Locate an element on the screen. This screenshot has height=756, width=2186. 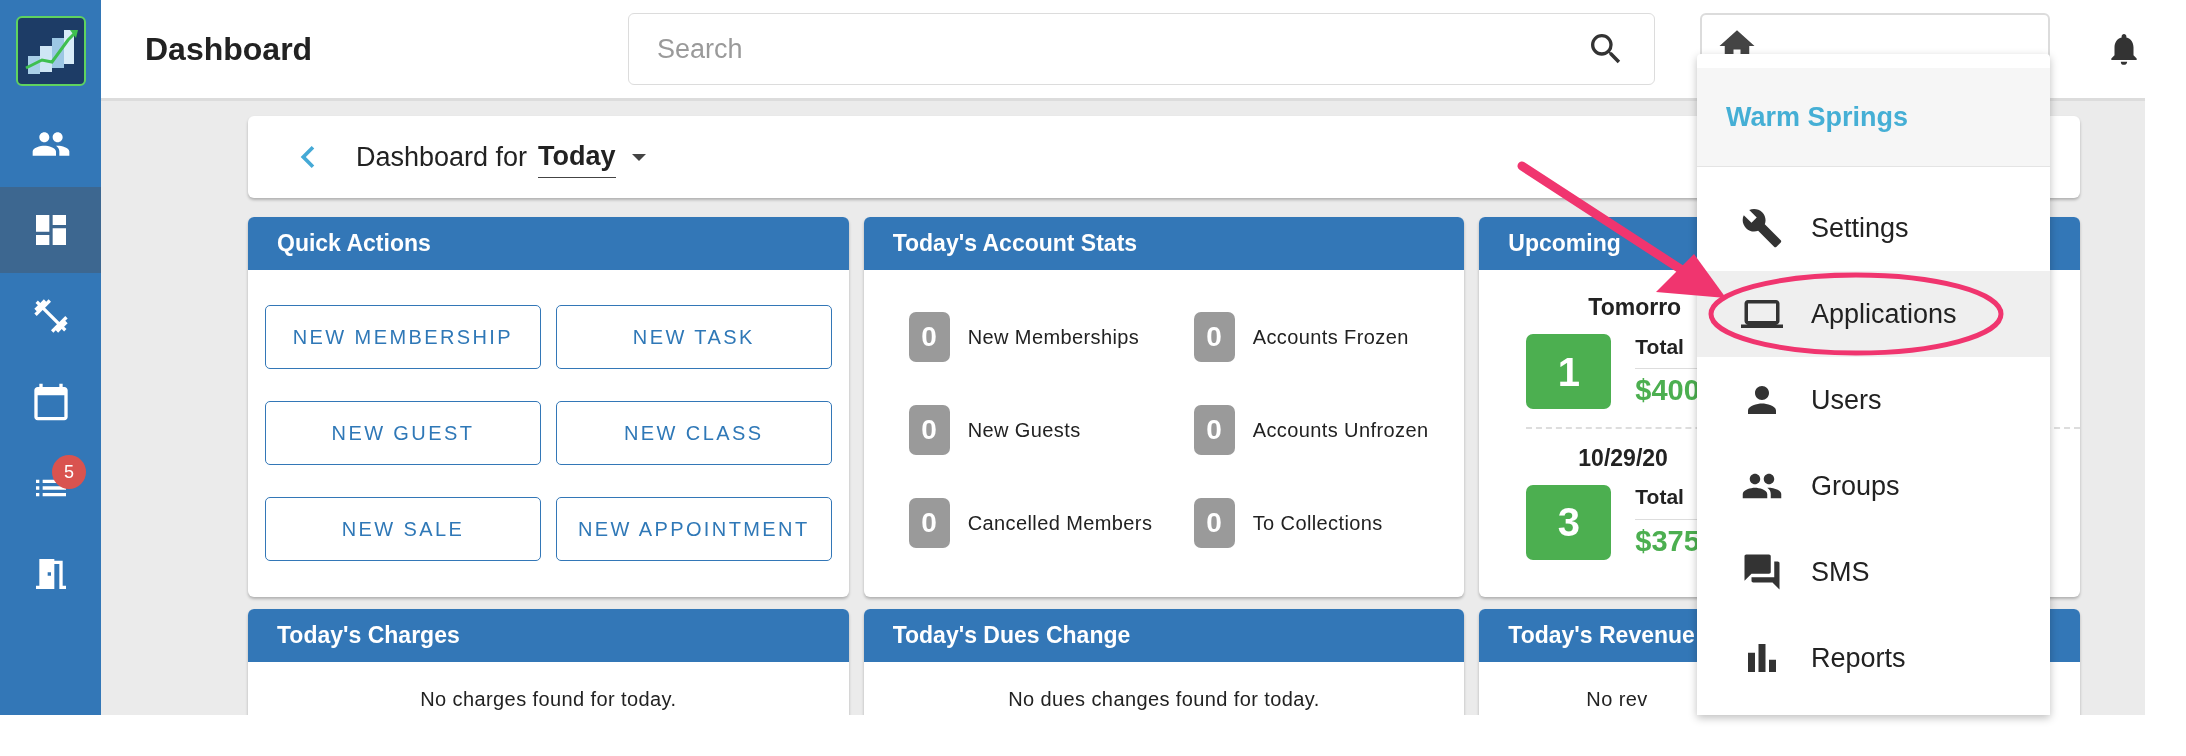
menu-item: Settings is located at coordinates (1873, 228).